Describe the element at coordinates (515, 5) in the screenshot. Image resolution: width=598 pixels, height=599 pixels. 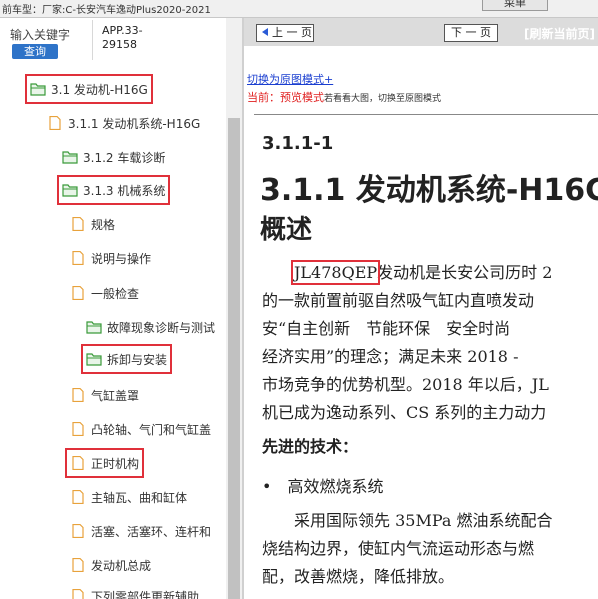
I see `menu-button: 菜单` at that location.